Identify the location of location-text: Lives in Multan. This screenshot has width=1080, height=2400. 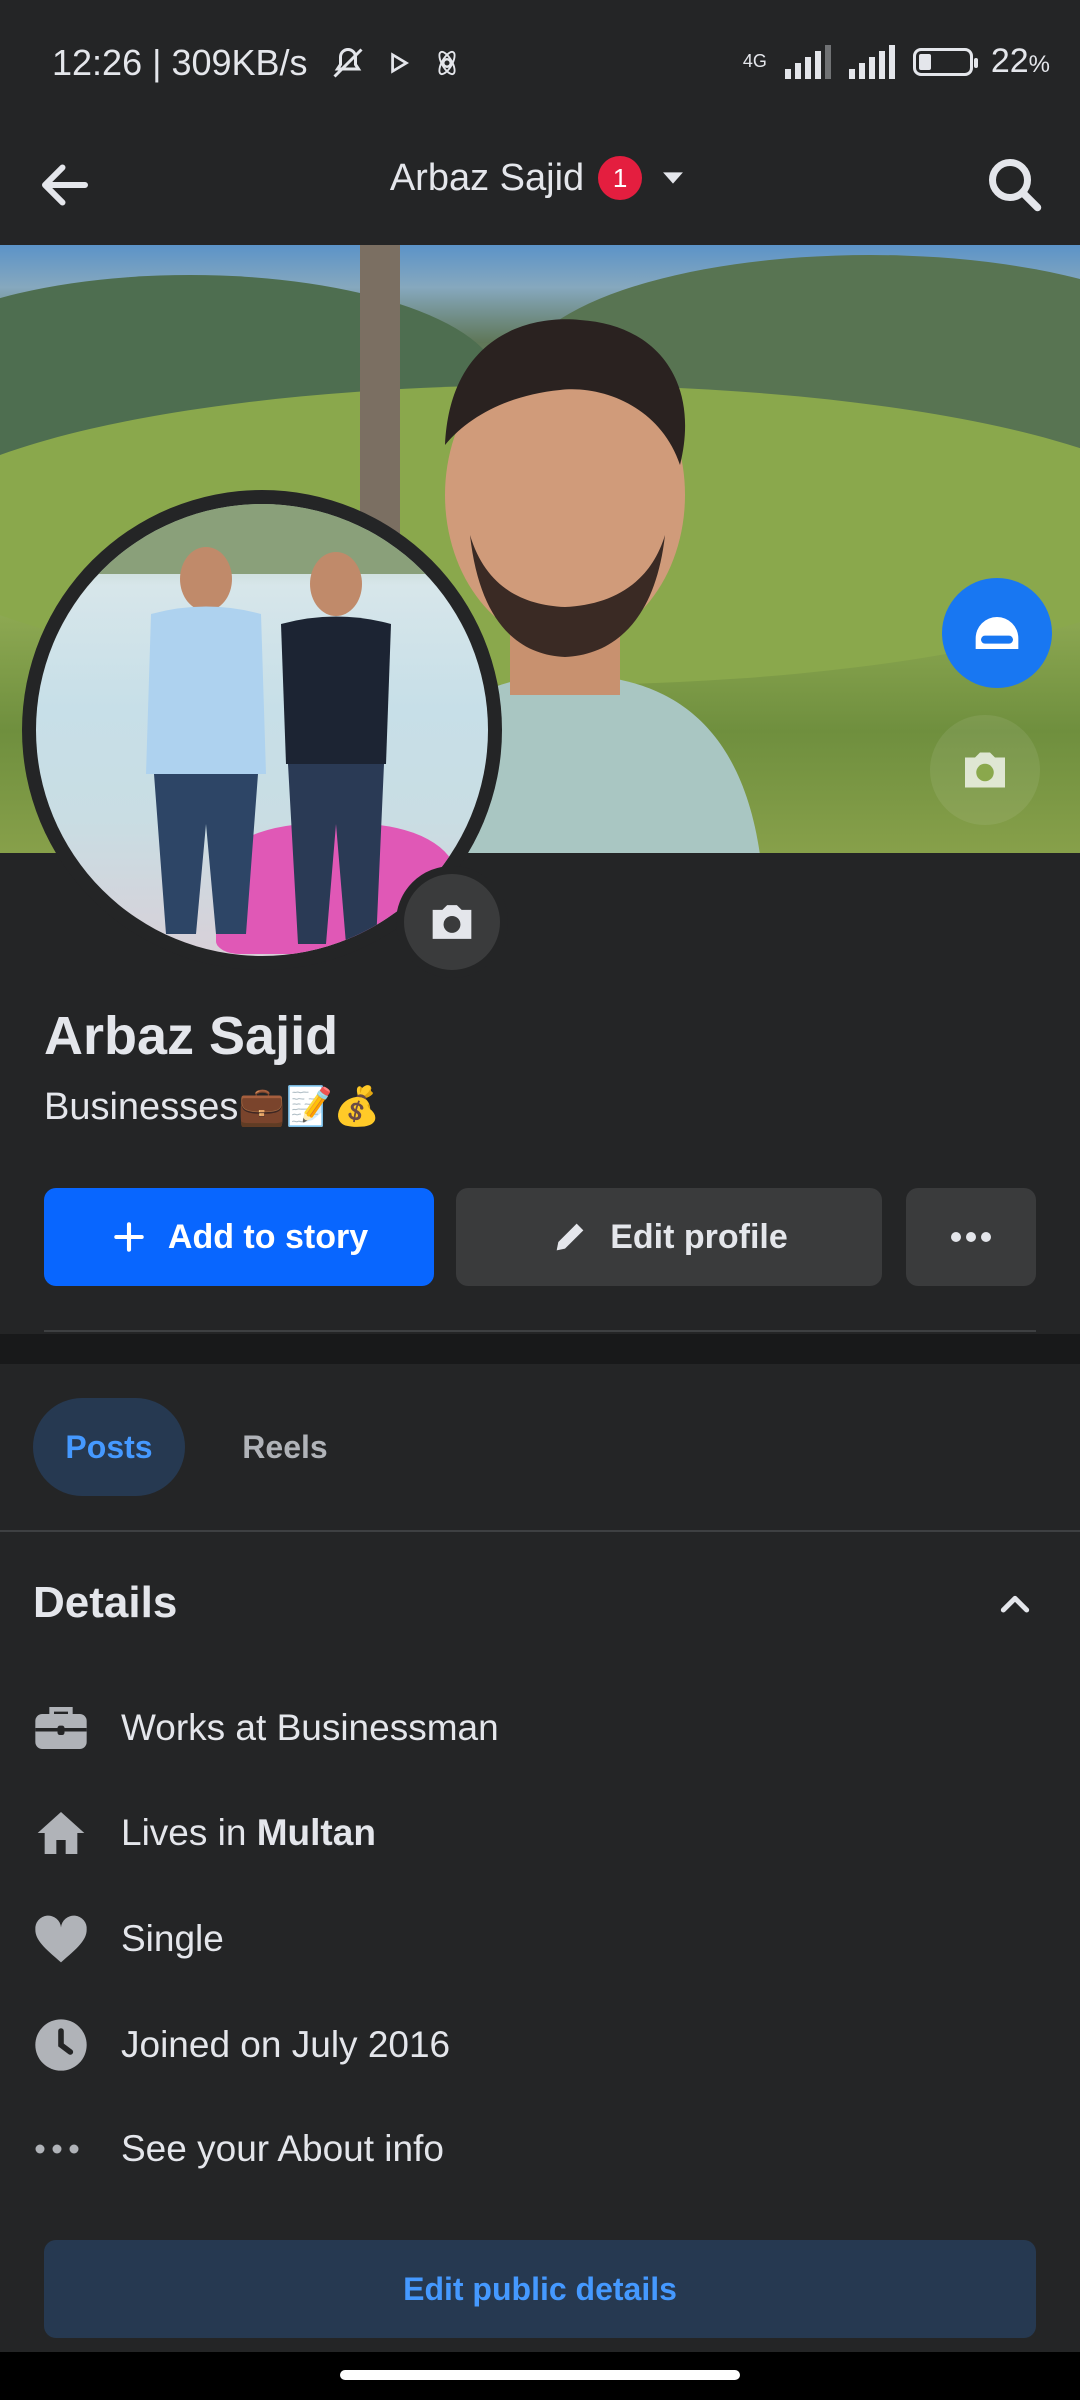
(248, 1832).